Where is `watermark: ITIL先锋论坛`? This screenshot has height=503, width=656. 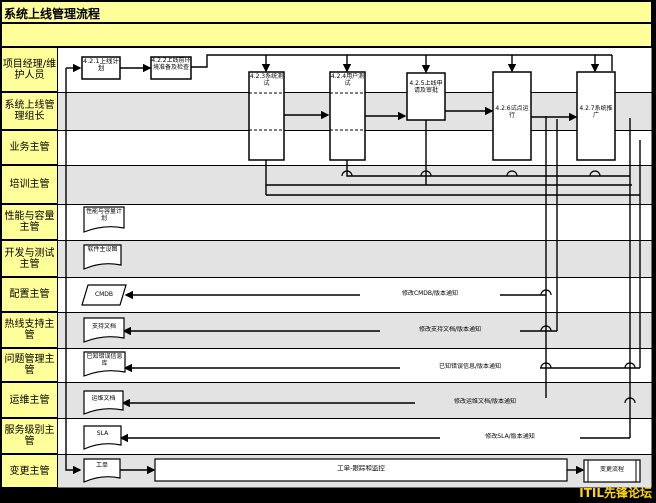 watermark: ITIL先锋论坛 is located at coordinates (615, 493).